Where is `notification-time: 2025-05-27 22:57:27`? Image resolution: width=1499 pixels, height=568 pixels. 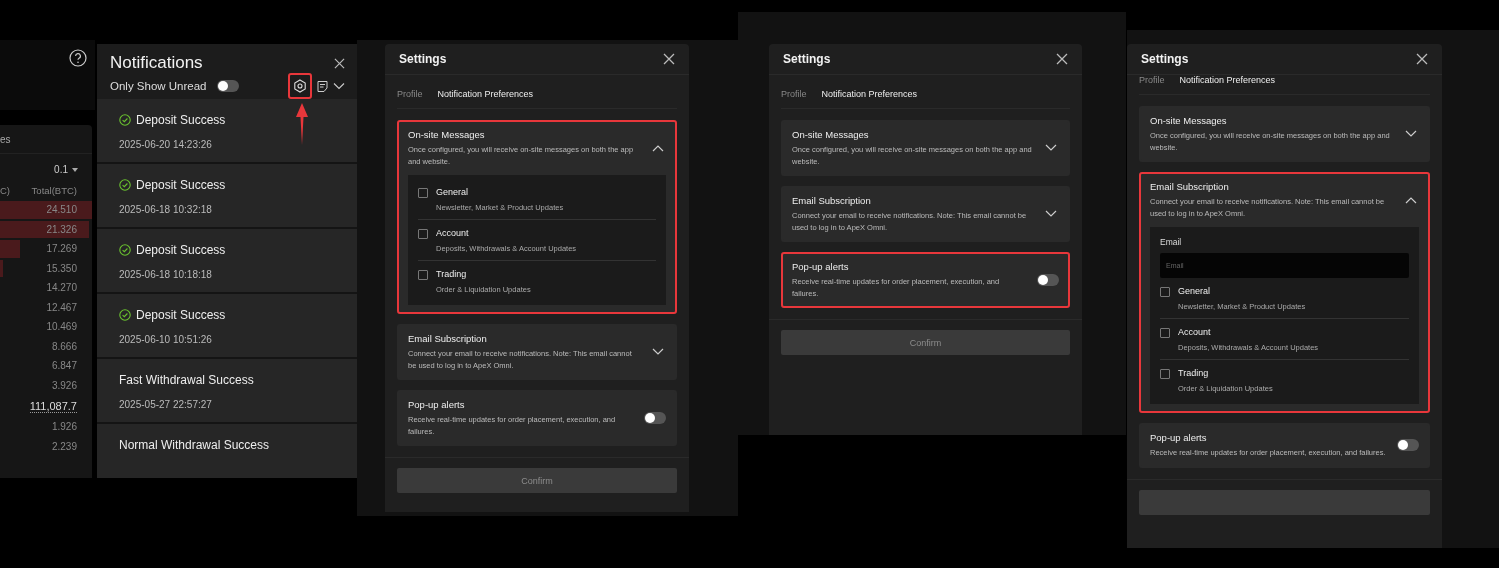 notification-time: 2025-05-27 22:57:27 is located at coordinates (166, 404).